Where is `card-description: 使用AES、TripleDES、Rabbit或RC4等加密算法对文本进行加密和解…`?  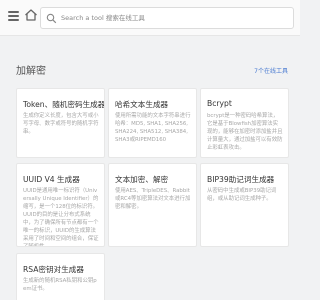 card-description: 使用AES、TripleDES、Rabbit或RC4等加密算法对文本进行加密和解… is located at coordinates (153, 199).